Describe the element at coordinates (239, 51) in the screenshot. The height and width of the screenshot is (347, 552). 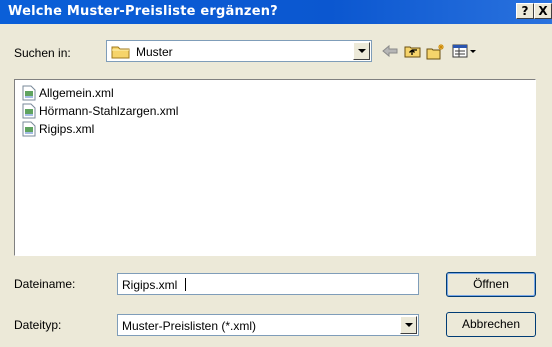
I see `look-in-combobox: Muster` at that location.